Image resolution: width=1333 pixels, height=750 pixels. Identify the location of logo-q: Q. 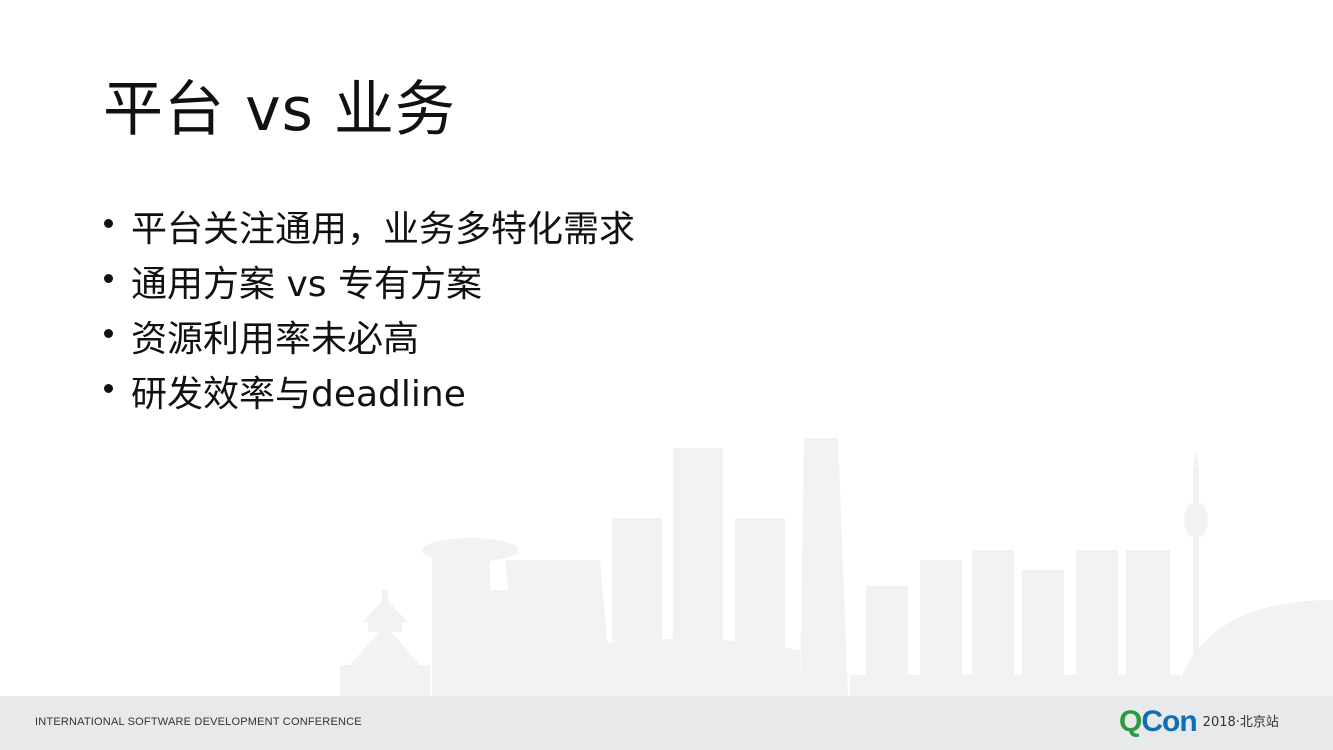
(1130, 721).